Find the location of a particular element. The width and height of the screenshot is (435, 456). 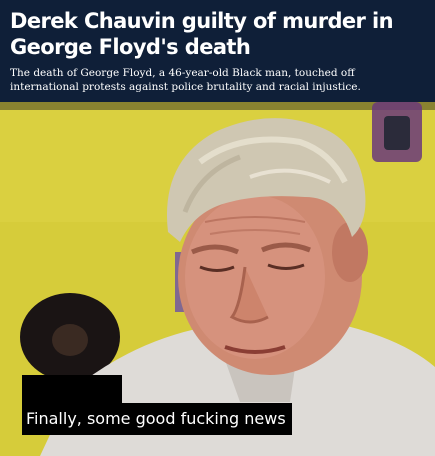

subtitle-caption: Finally, some good fucking news is located at coordinates (157, 419).